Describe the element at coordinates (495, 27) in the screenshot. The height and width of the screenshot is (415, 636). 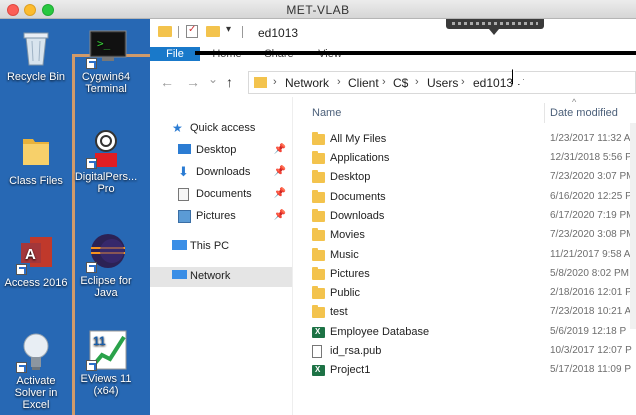
I see `remote-connection-bar` at that location.